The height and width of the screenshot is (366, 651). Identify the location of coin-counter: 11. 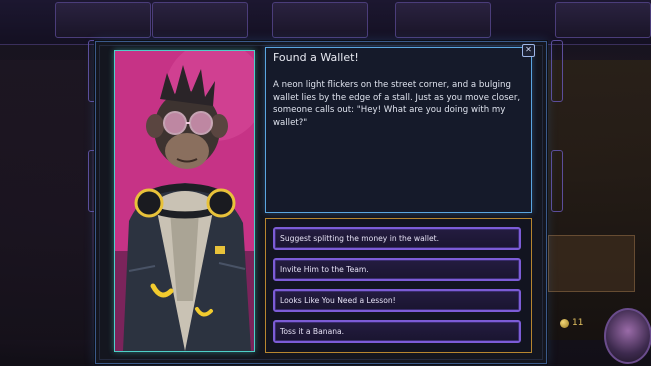
(577, 323).